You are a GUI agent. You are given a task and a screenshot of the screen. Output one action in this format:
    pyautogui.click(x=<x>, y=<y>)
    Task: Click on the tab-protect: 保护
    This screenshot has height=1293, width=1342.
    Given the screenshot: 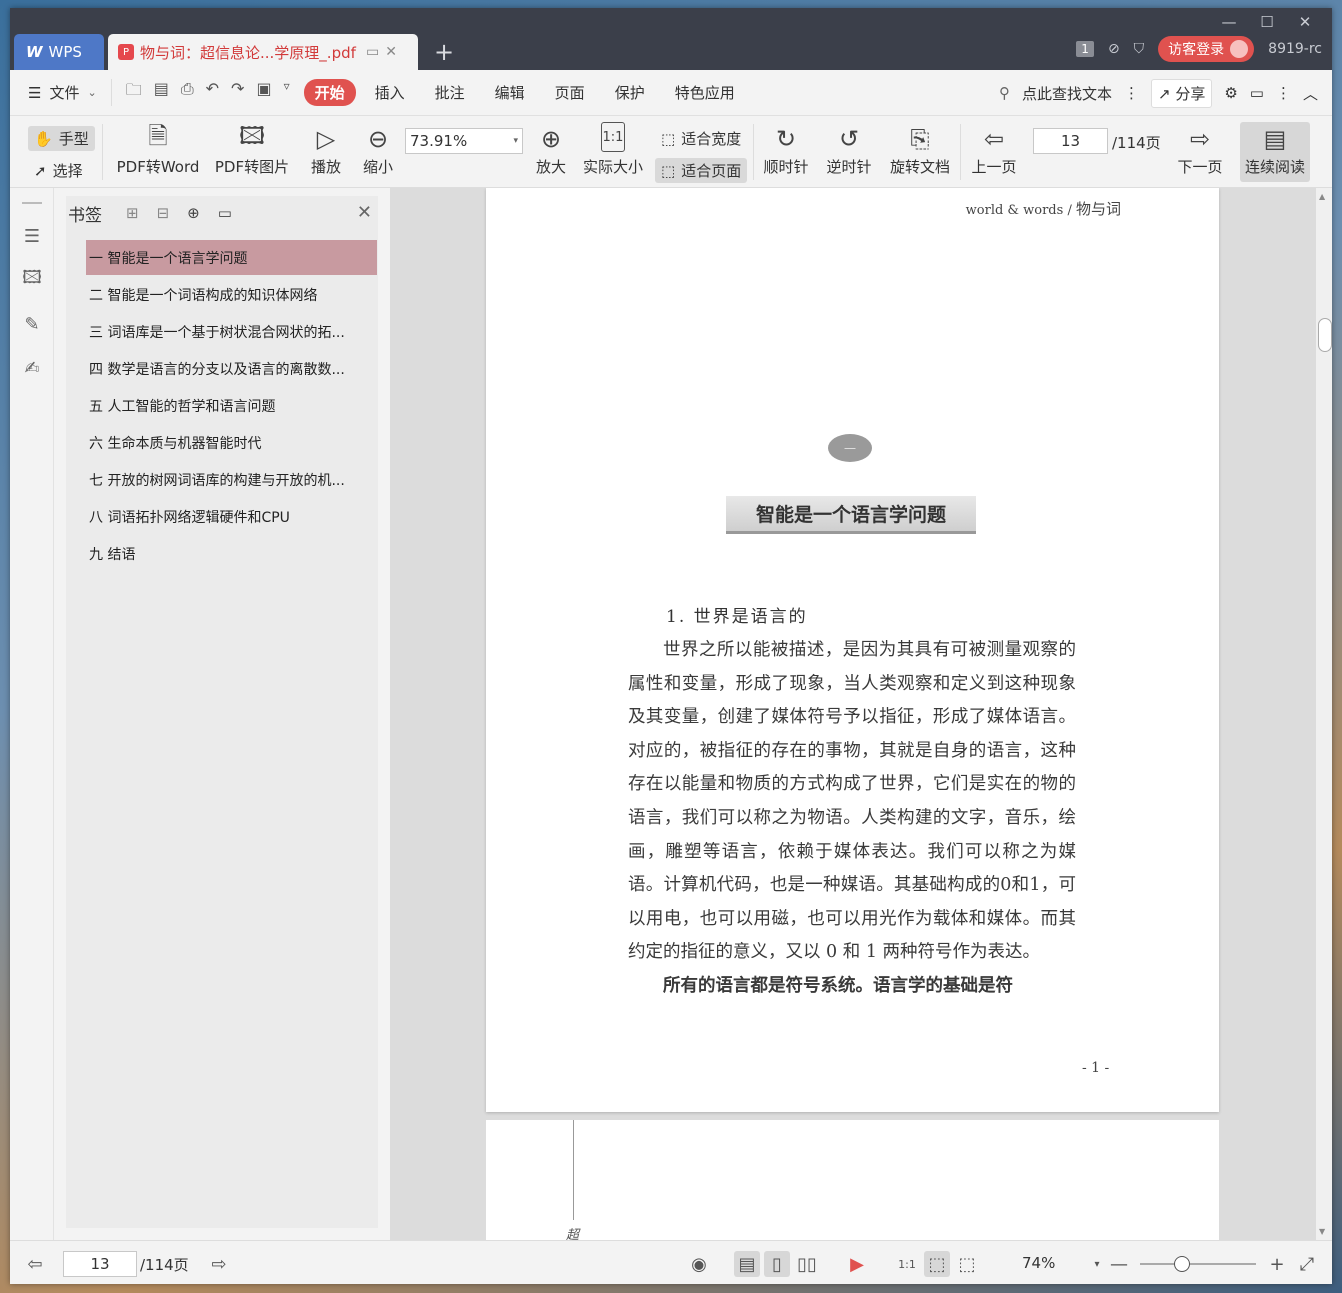 What is the action you would take?
    pyautogui.click(x=630, y=92)
    